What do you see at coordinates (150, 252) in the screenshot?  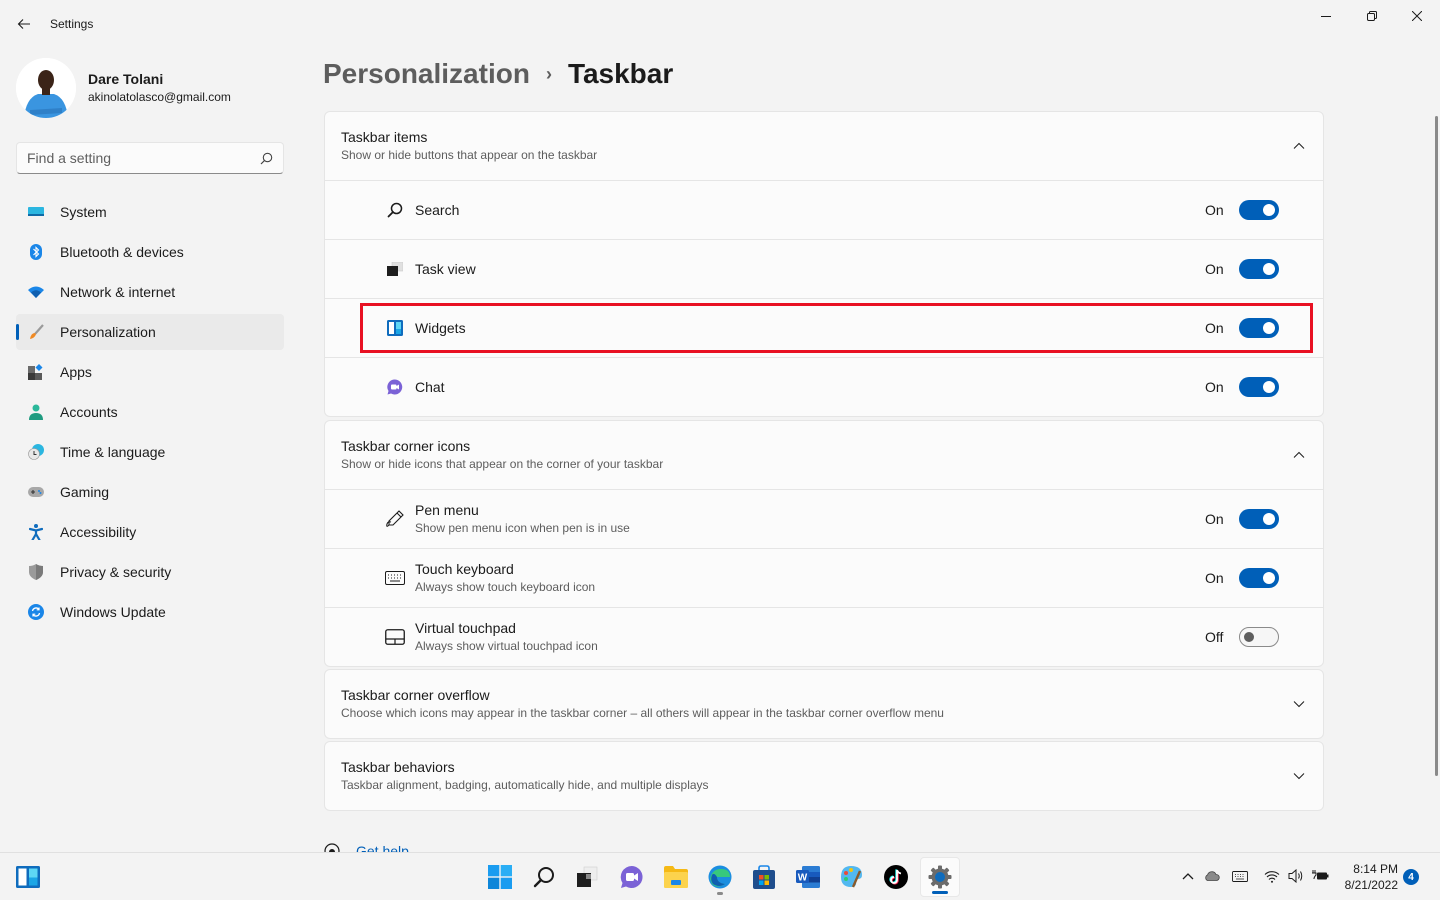 I see `sidebar-item-bluetooth: Bluetooth & devices` at bounding box center [150, 252].